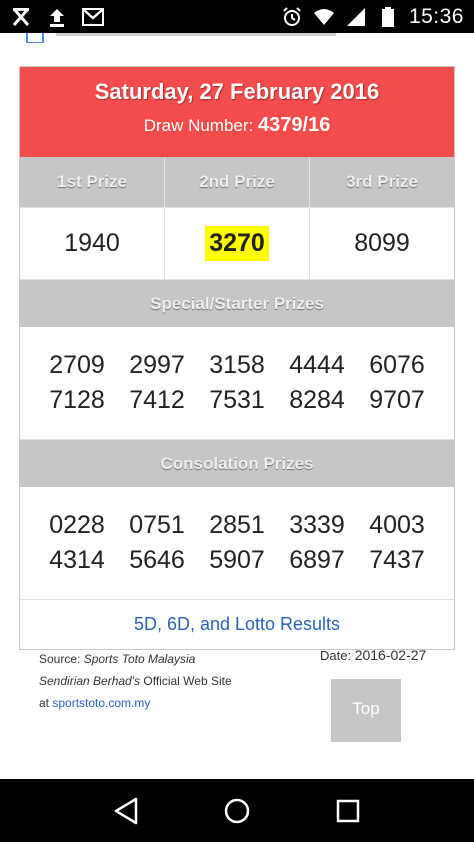 This screenshot has height=842, width=474. I want to click on page-header-clipped, so click(237, 38).